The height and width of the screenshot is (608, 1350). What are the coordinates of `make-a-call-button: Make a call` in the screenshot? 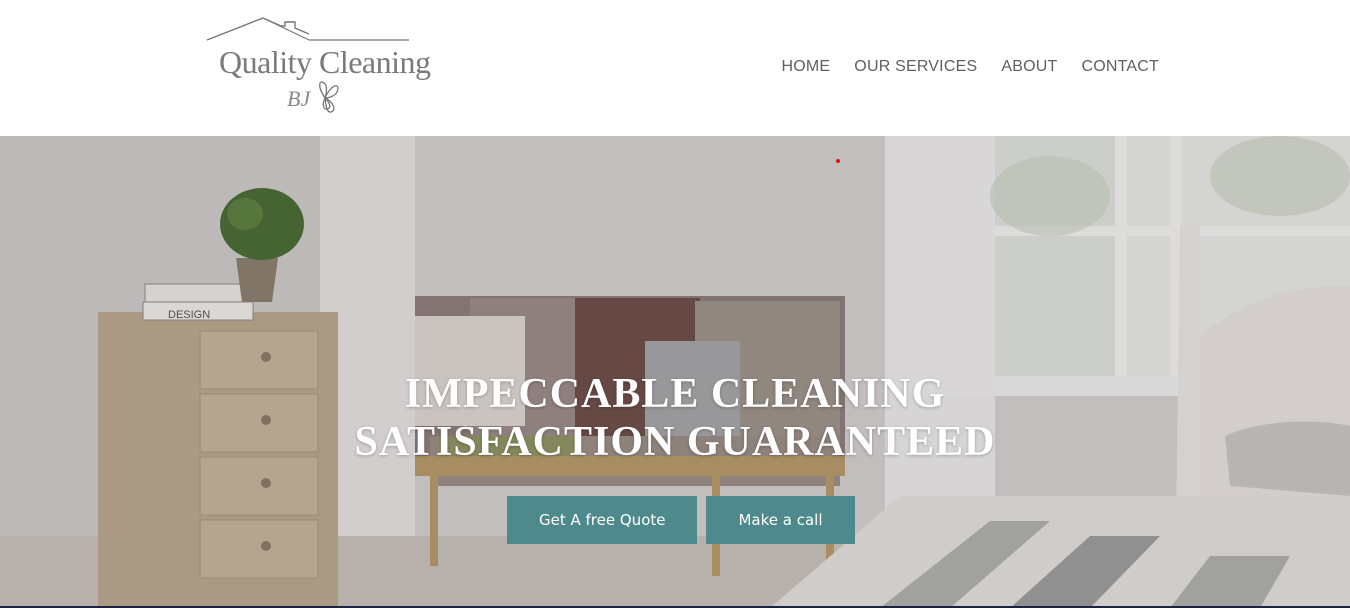 It's located at (780, 520).